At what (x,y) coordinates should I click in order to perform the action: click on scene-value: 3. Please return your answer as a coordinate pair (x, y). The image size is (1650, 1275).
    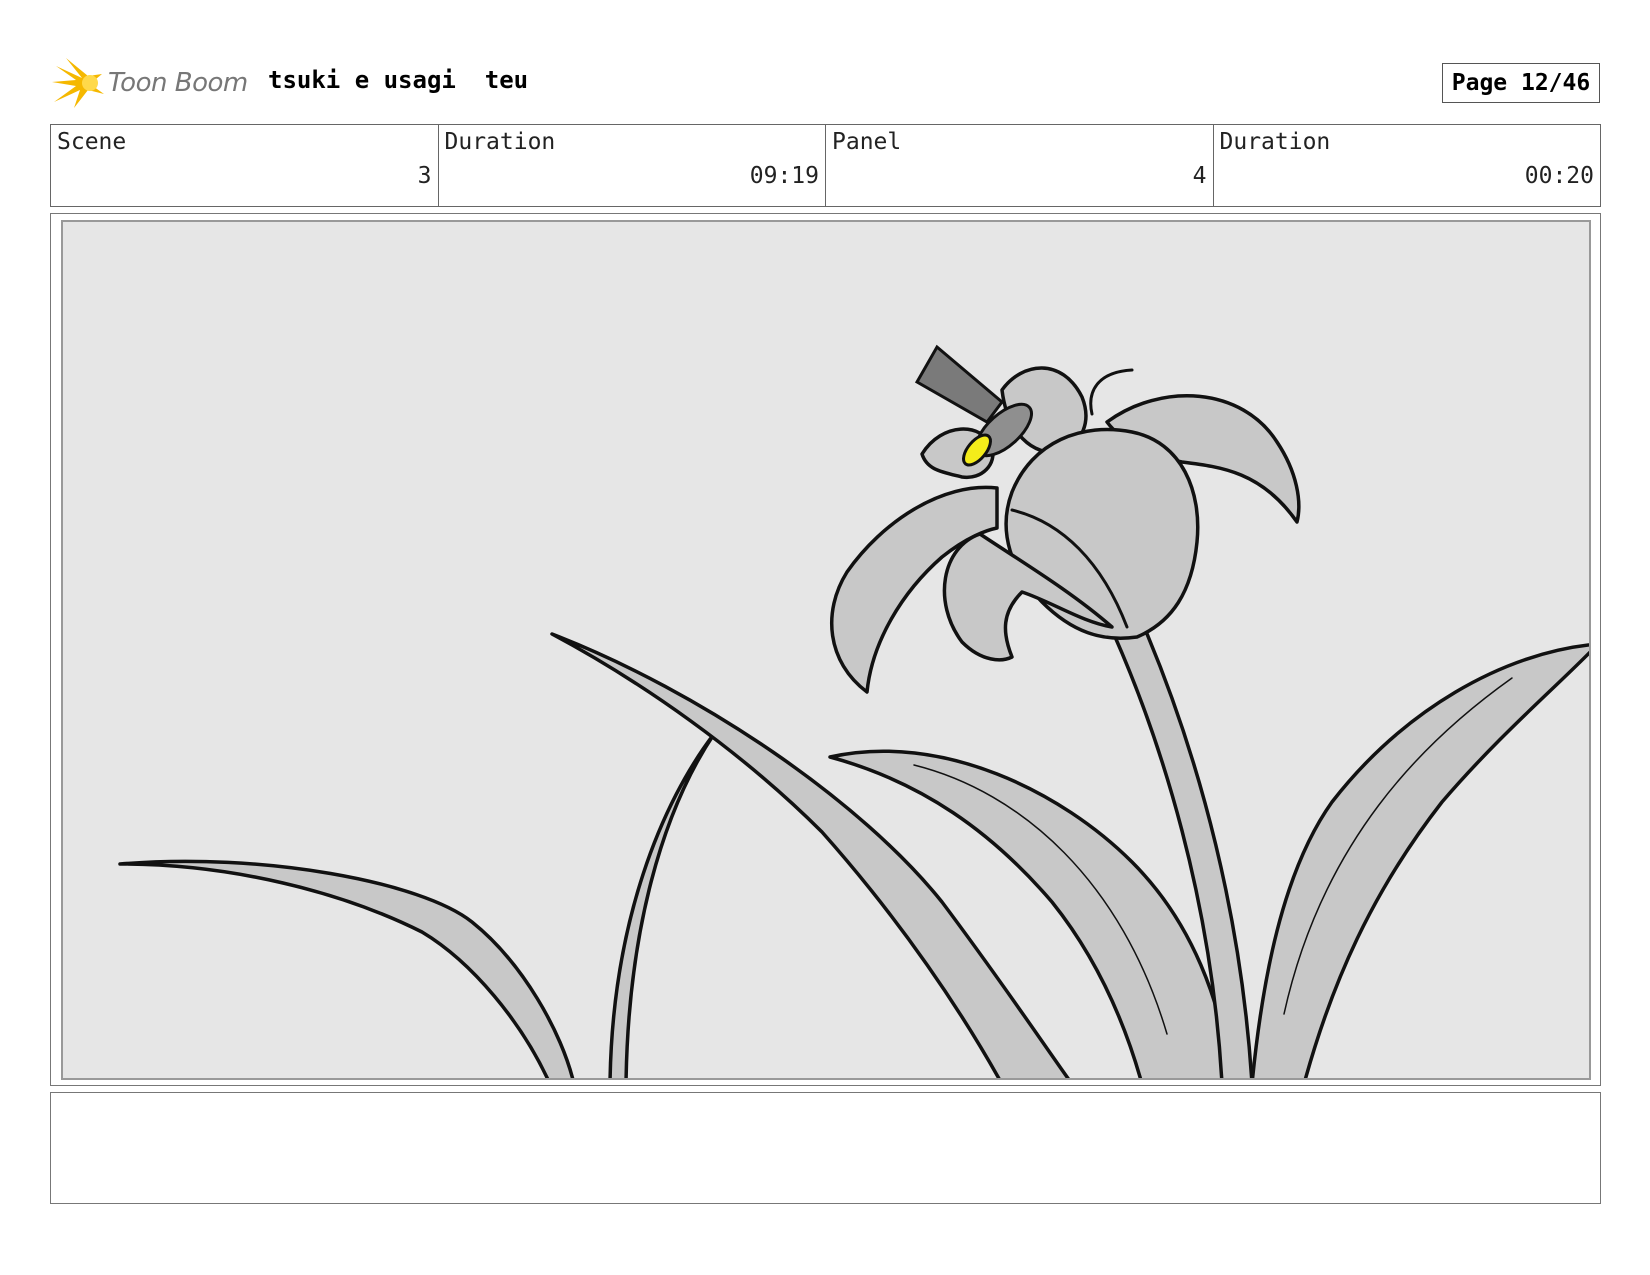
    Looking at the image, I should click on (424, 176).